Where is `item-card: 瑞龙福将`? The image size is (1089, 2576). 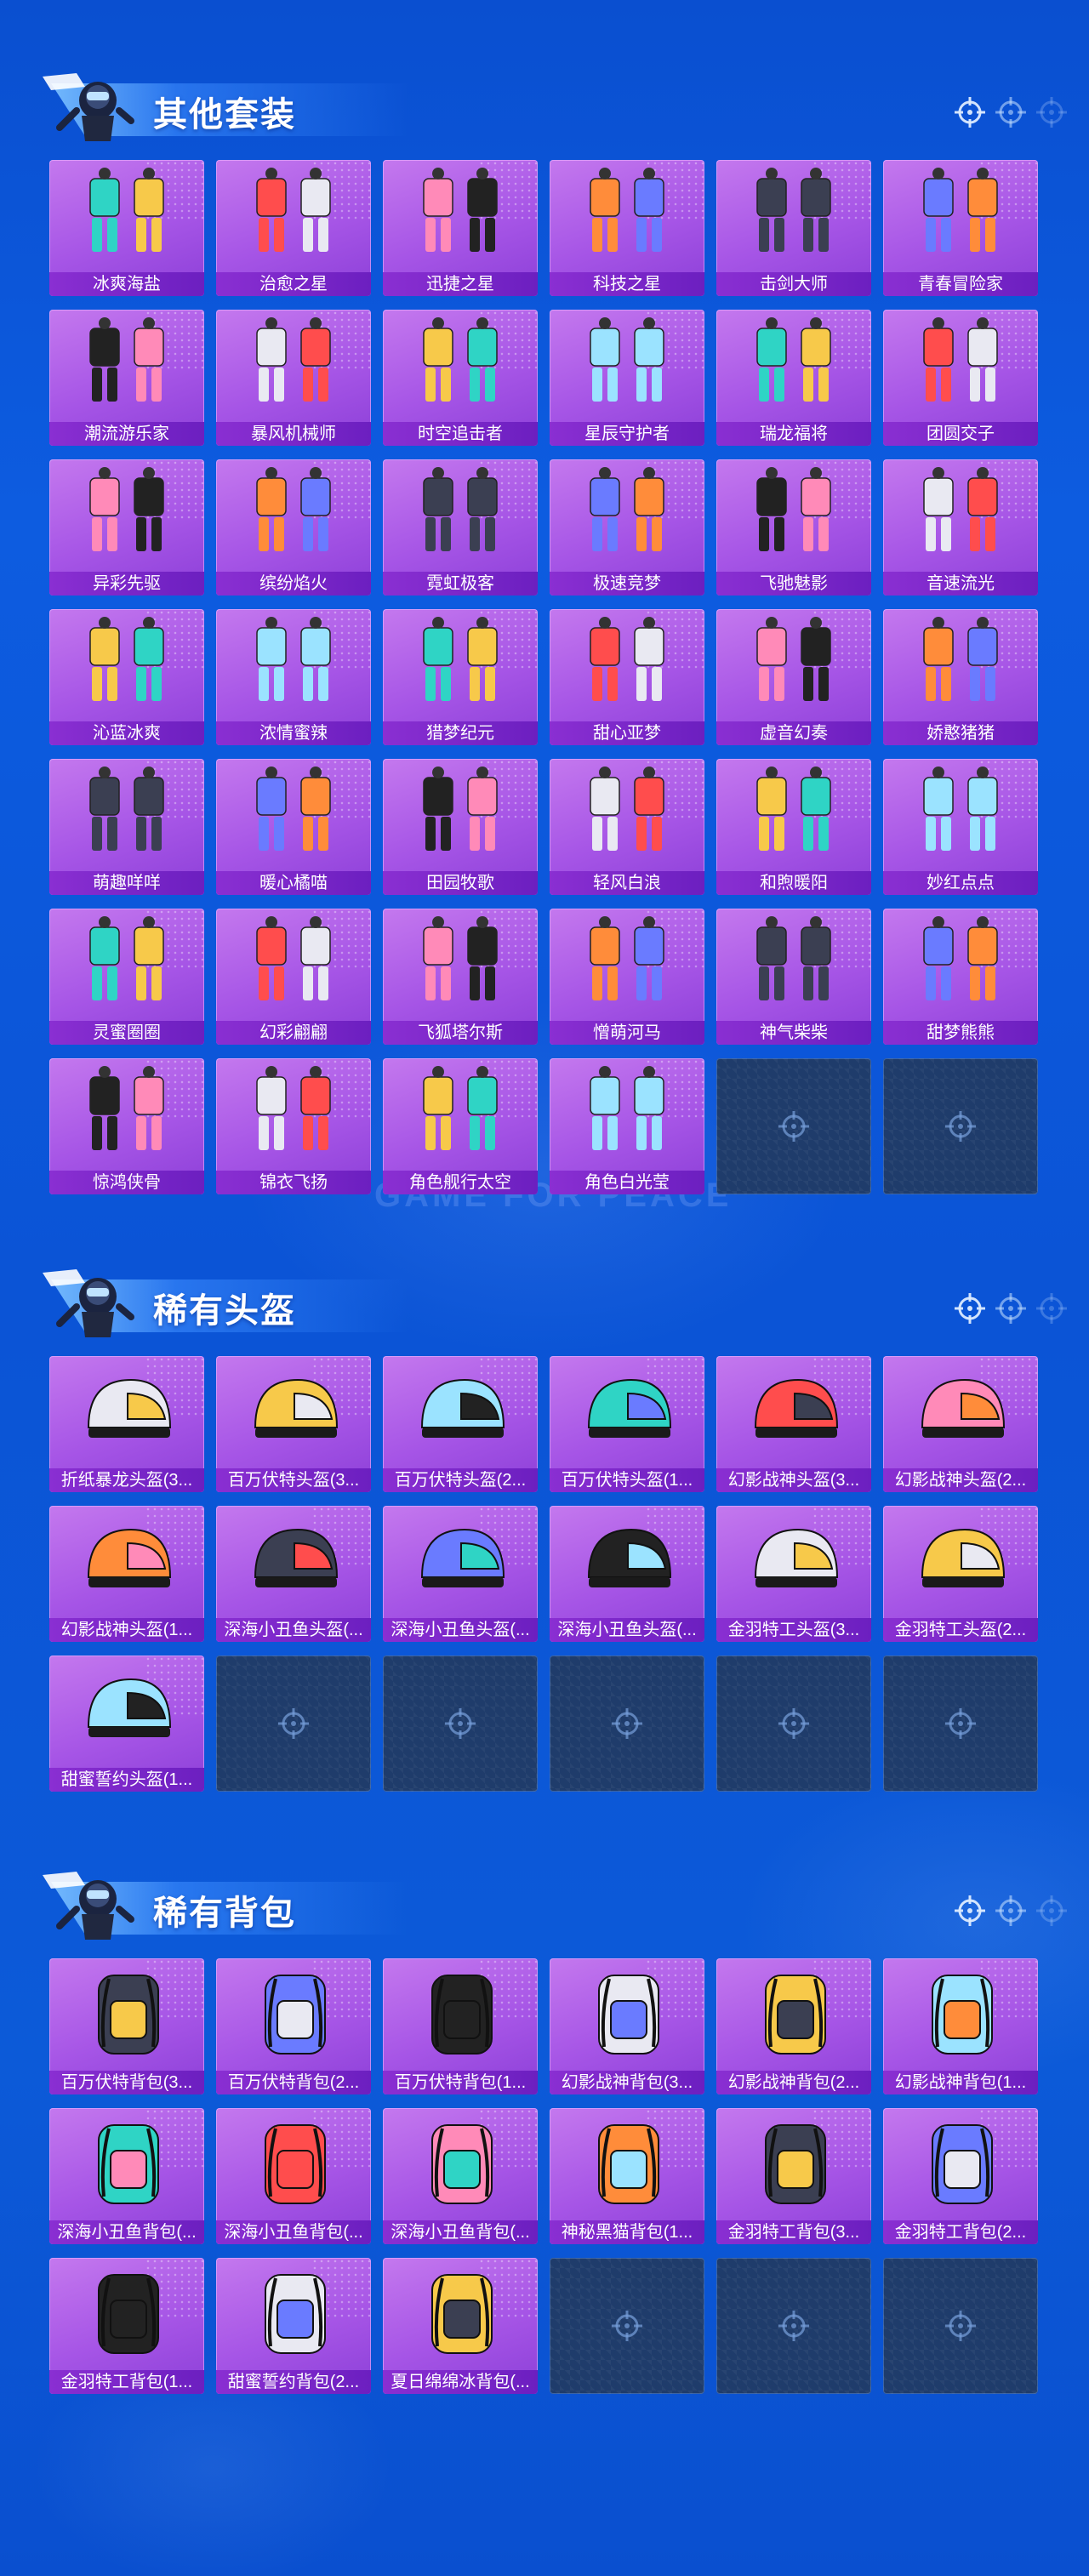 item-card: 瑞龙福将 is located at coordinates (793, 378).